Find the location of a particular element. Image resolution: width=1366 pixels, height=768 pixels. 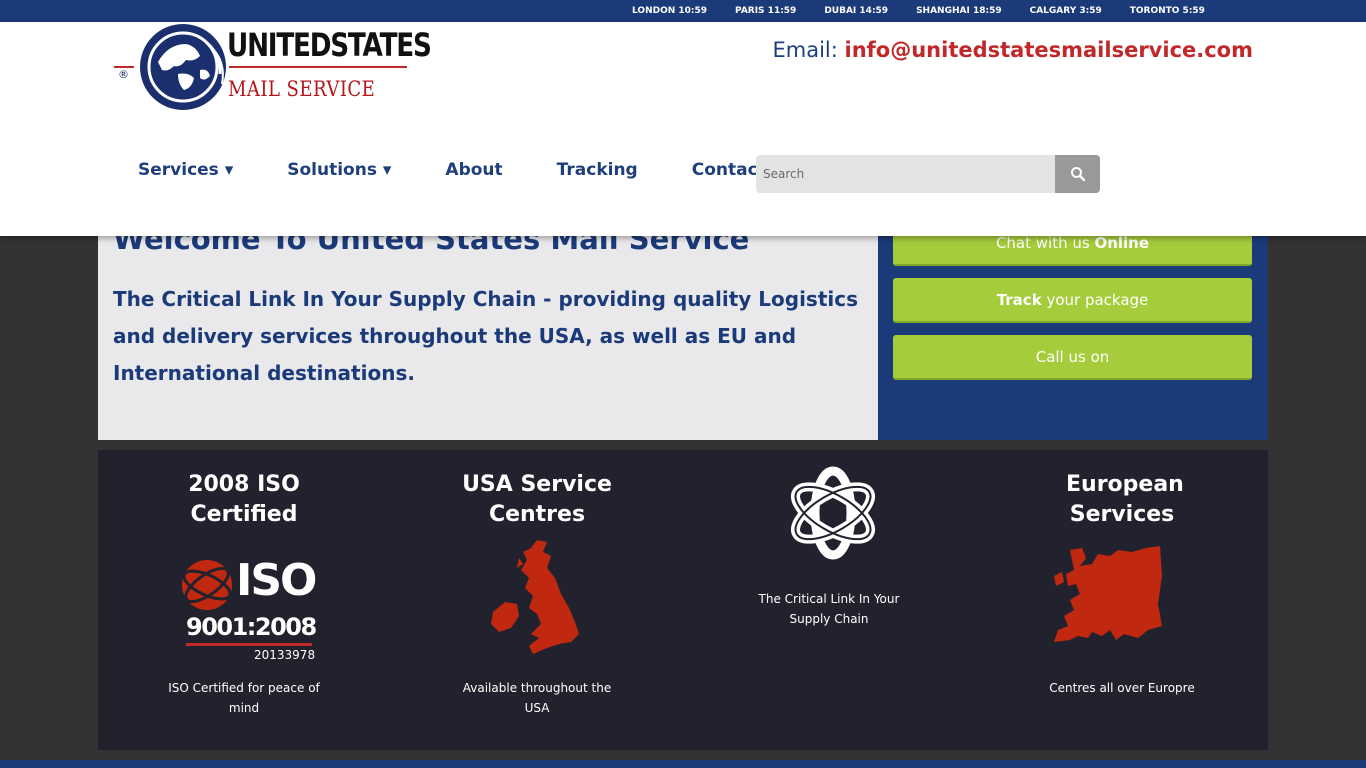

iso-certificate-number: 20133978 is located at coordinates (285, 655).